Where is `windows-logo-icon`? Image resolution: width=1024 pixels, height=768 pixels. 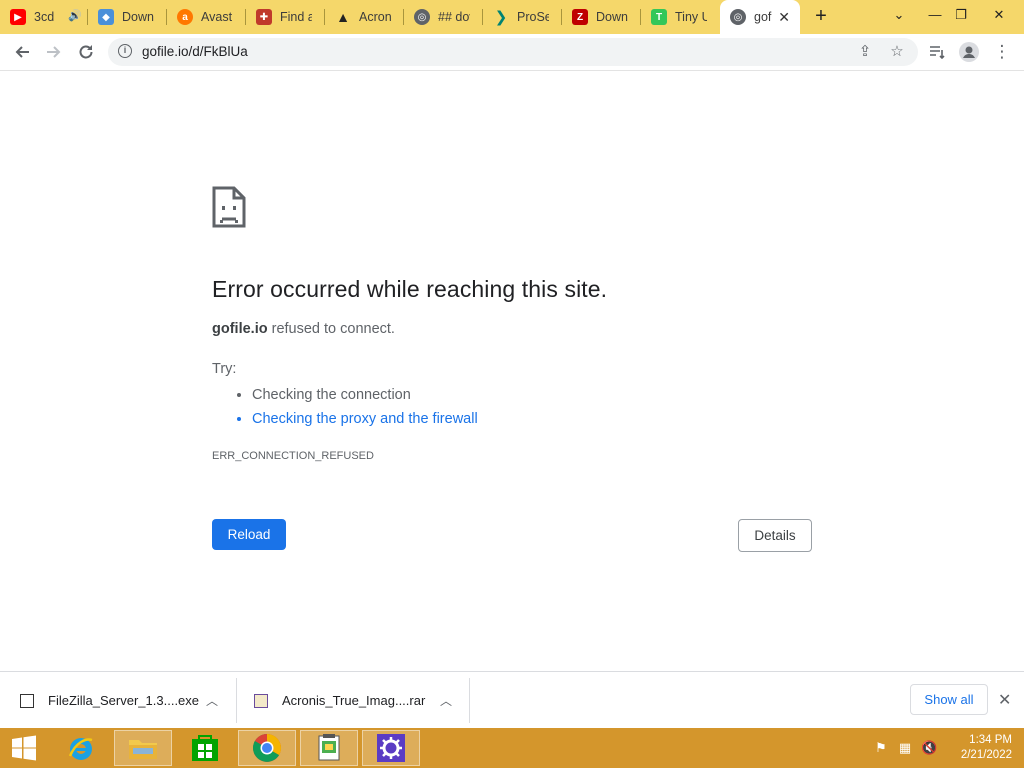 windows-logo-icon is located at coordinates (24, 748).